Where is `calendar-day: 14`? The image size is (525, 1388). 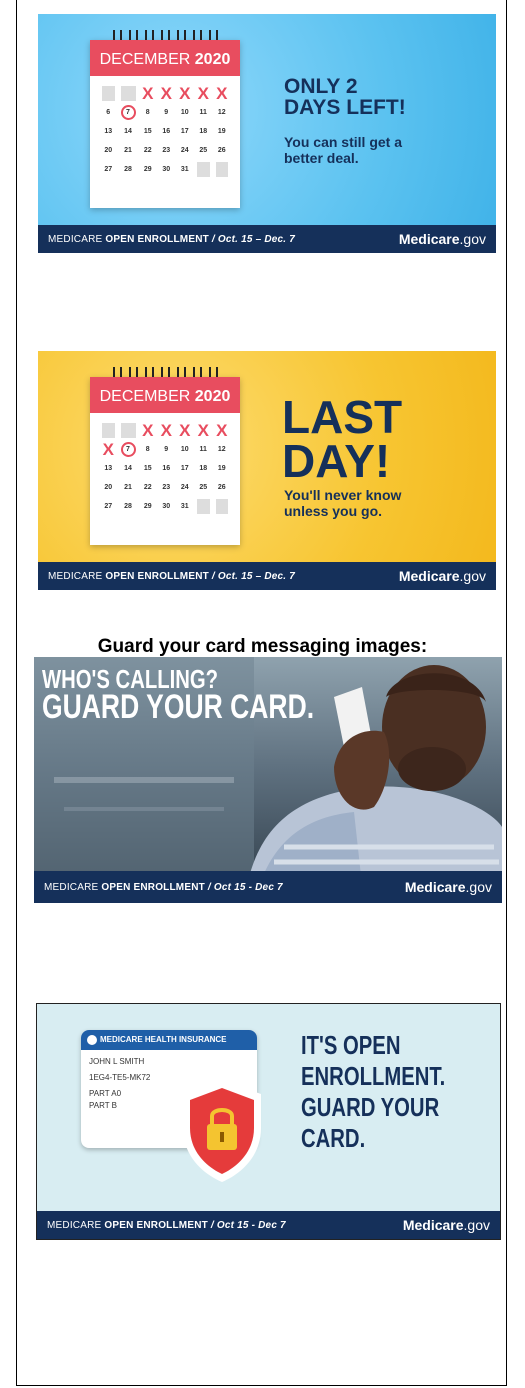 calendar-day: 14 is located at coordinates (128, 131).